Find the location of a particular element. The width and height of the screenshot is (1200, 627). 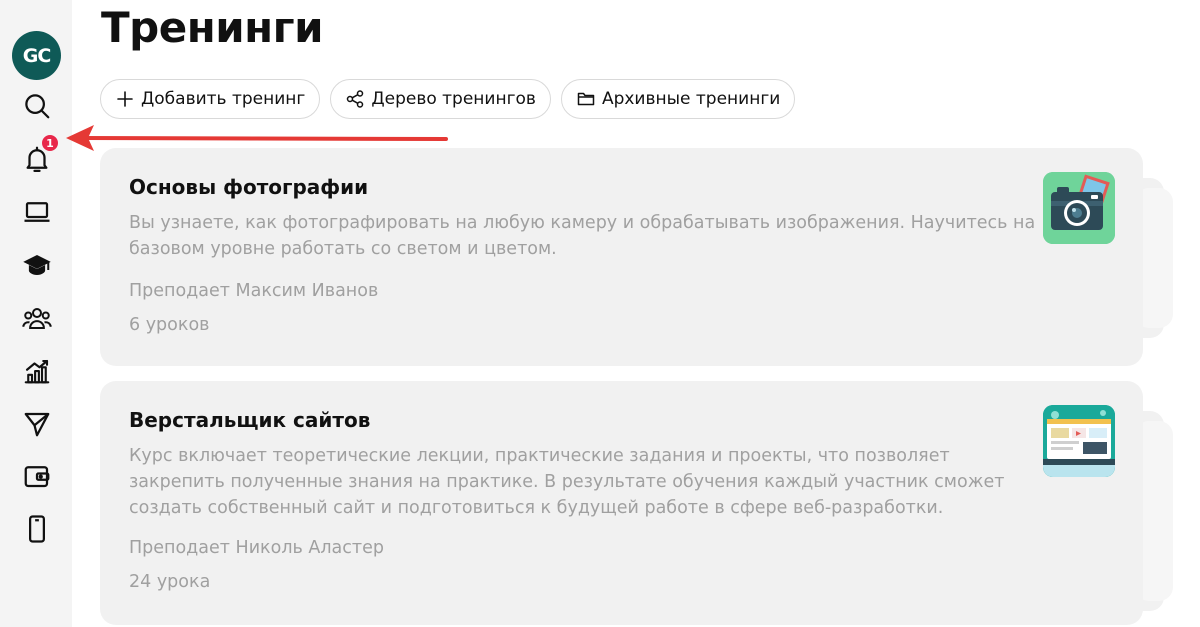

users-icon is located at coordinates (37, 318).